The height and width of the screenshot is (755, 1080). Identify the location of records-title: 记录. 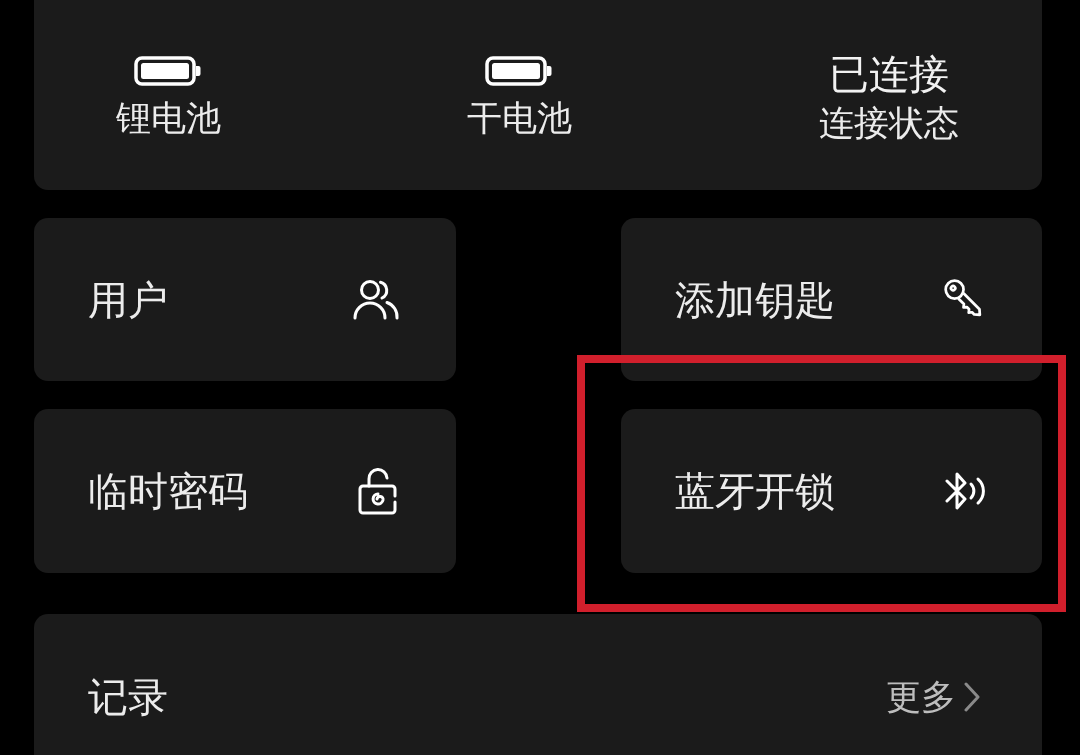
(128, 697).